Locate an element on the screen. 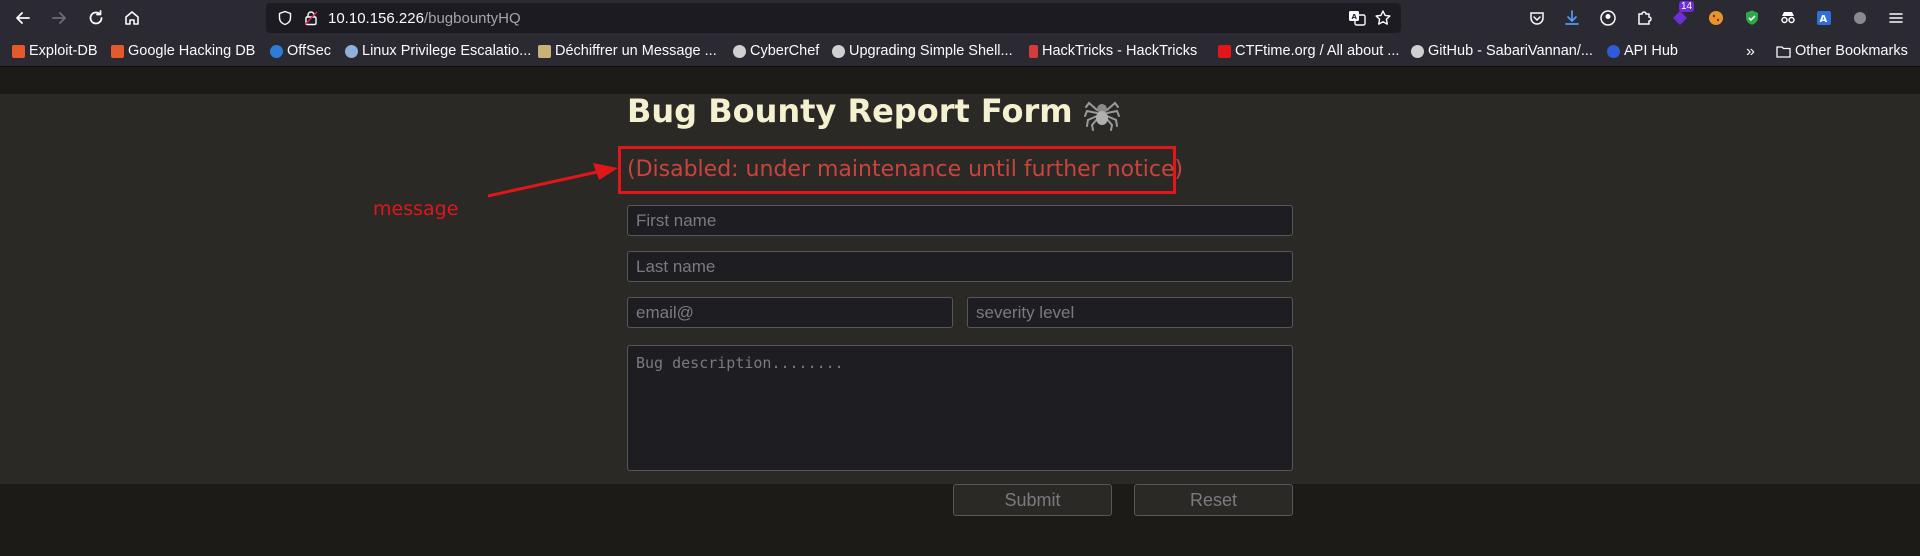 This screenshot has width=1920, height=556. menu-icon is located at coordinates (1896, 18).